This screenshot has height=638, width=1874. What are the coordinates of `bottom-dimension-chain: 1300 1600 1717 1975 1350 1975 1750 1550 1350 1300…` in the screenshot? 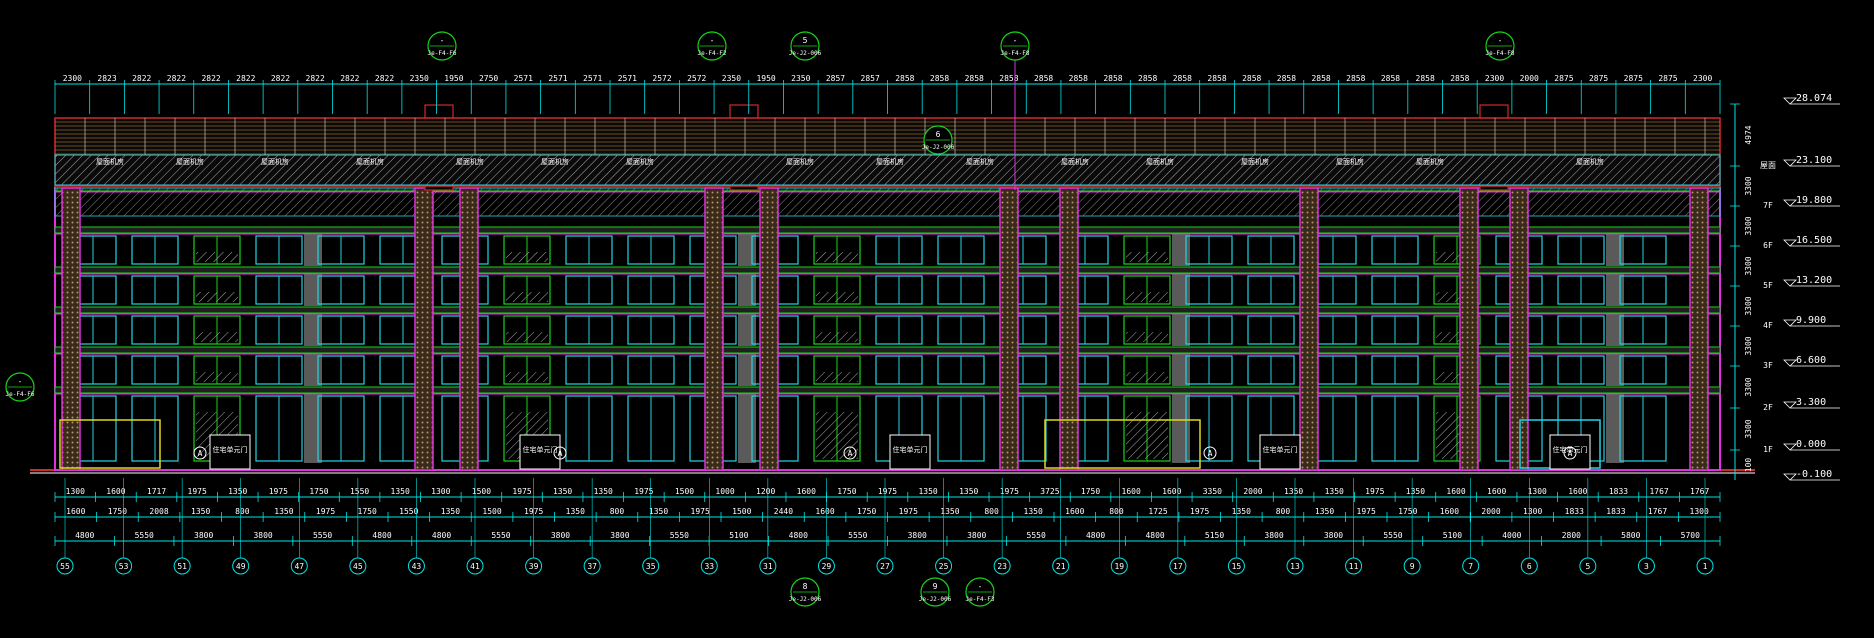 It's located at (887, 516).